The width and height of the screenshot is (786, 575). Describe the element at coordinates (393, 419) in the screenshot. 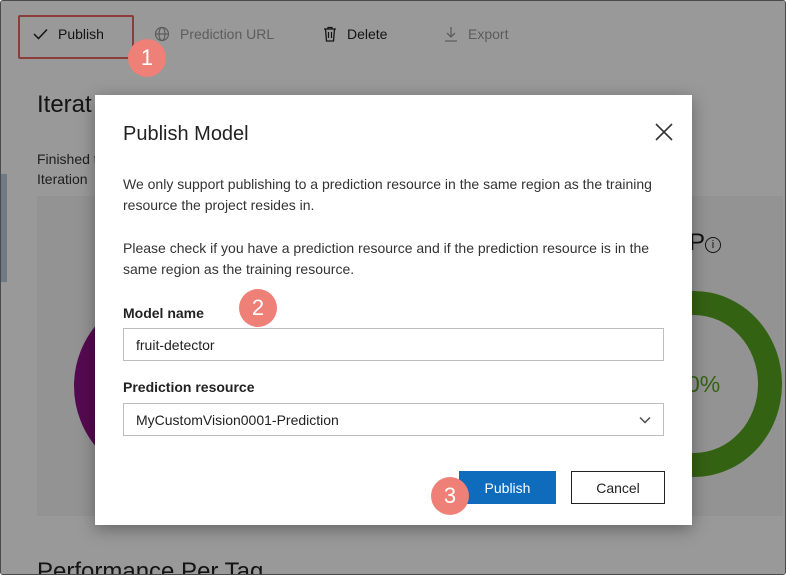

I see `prediction-resource-select: MyCustomVision0001-Prediction` at that location.